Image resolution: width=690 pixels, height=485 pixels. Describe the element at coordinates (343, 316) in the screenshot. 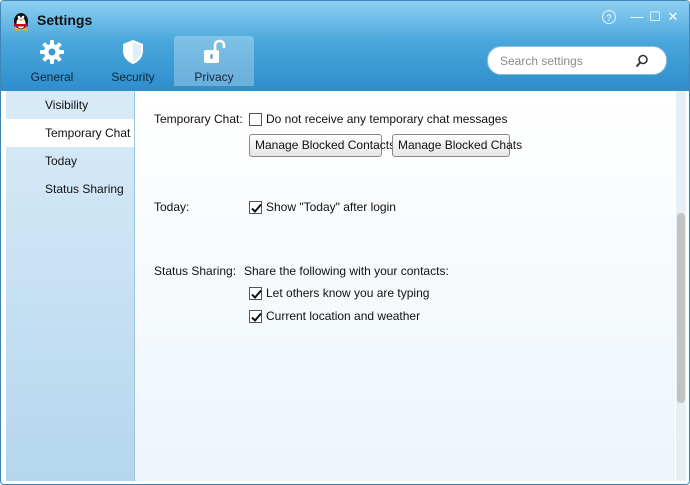

I see `location-weather-label: Current location and weather` at that location.